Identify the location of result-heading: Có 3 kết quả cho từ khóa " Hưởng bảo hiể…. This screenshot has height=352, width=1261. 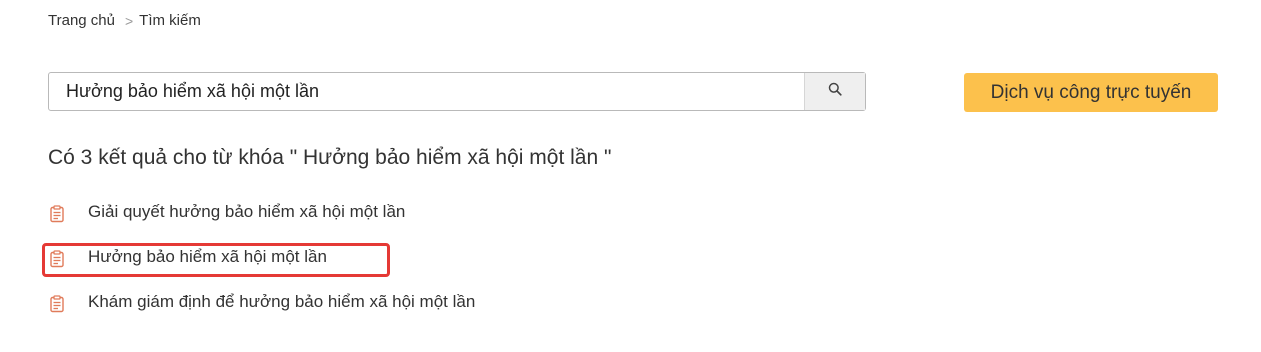
(330, 157).